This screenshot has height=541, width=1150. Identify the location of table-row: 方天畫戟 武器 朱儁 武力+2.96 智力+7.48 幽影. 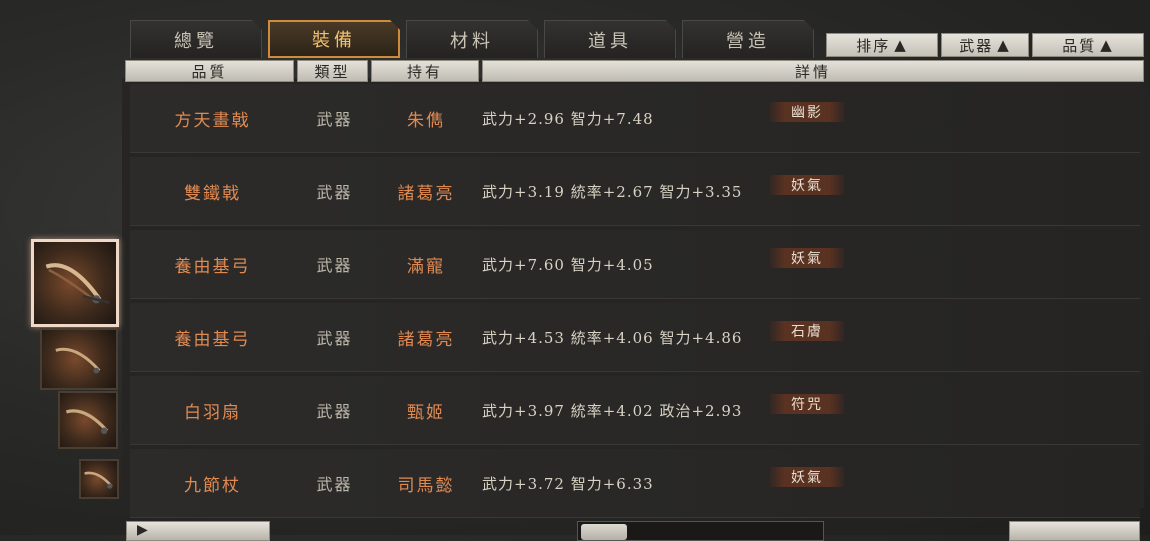
(635, 118).